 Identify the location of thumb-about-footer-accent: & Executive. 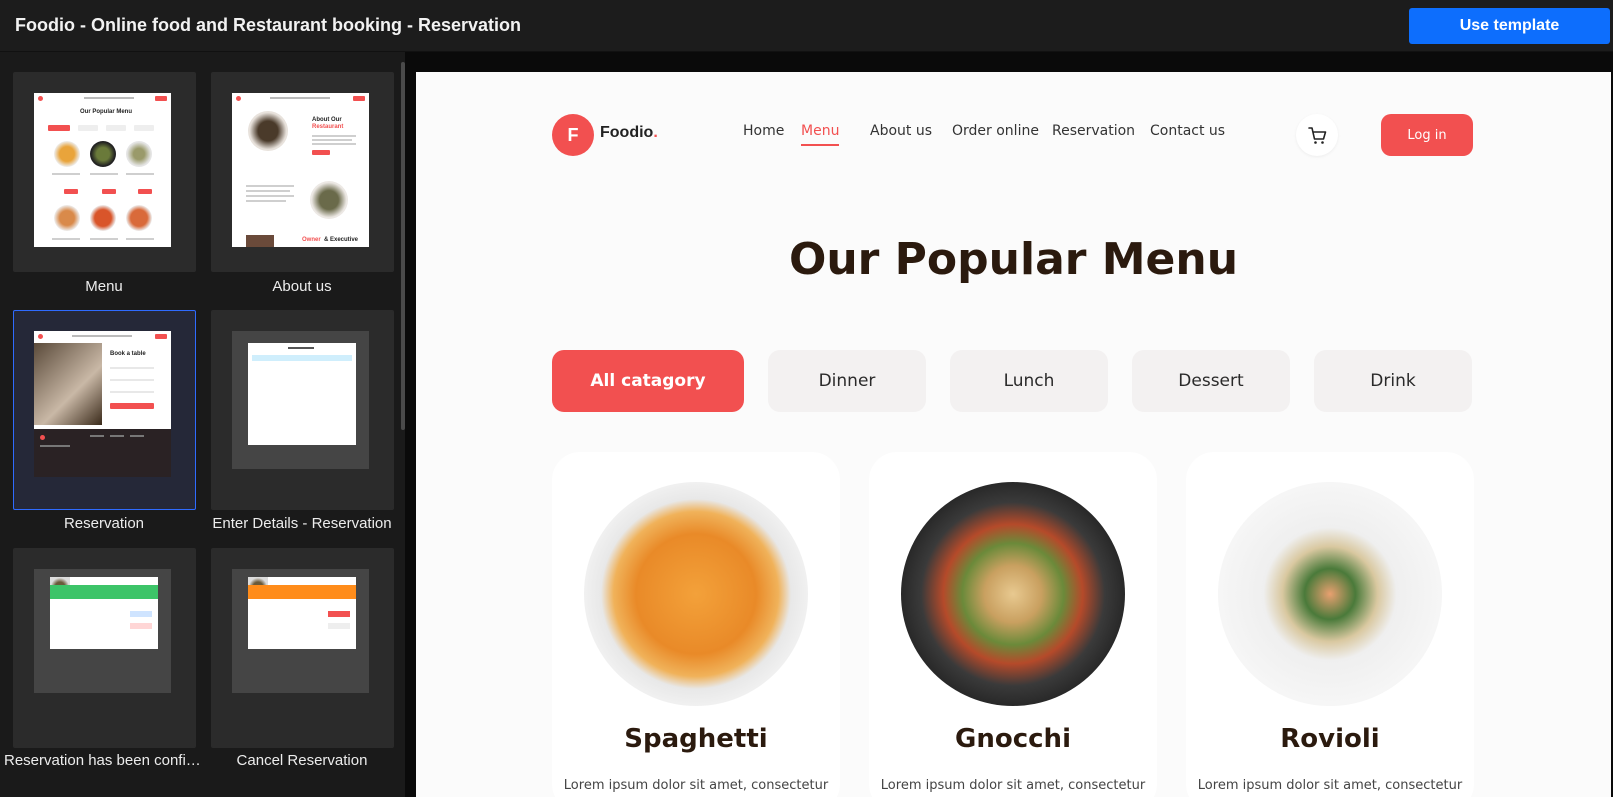
(341, 240).